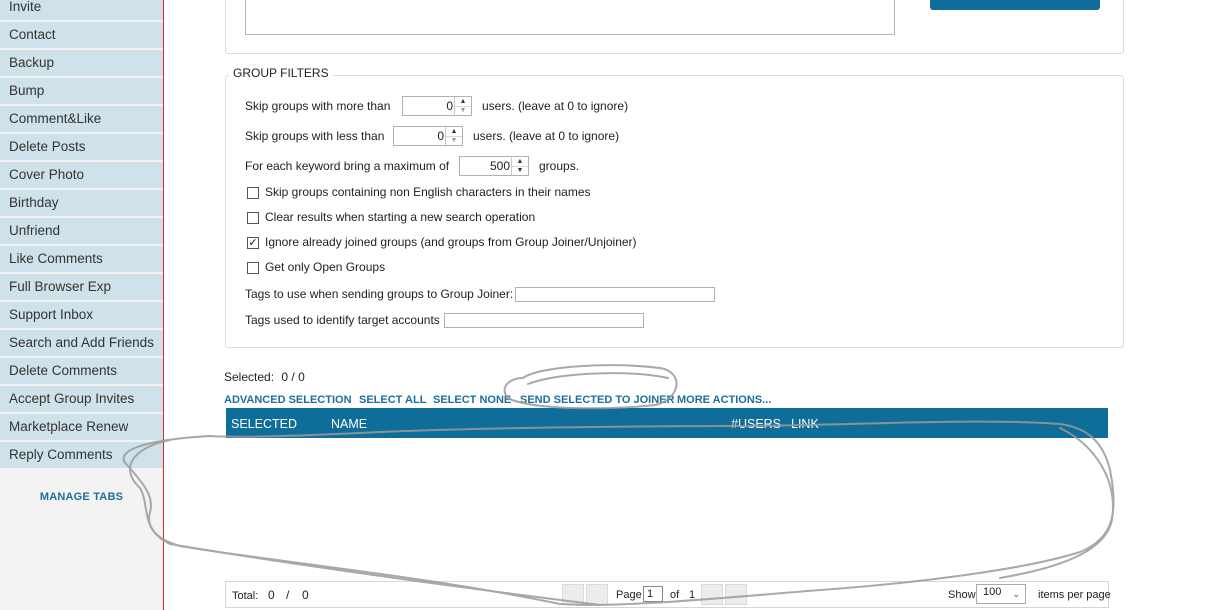 The image size is (1217, 610). I want to click on sidebar-item-delete-posts: Delete Posts, so click(81, 147).